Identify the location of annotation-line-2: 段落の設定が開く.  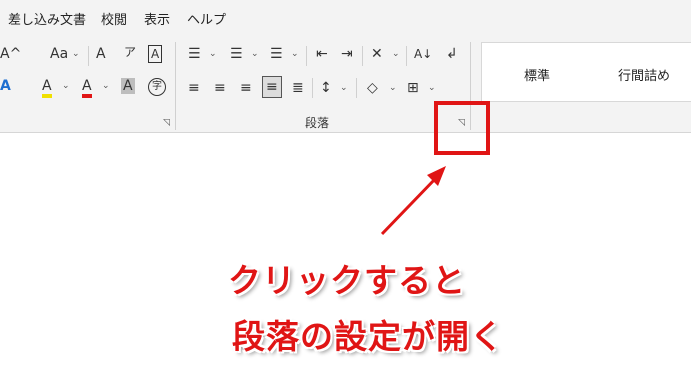
(368, 336).